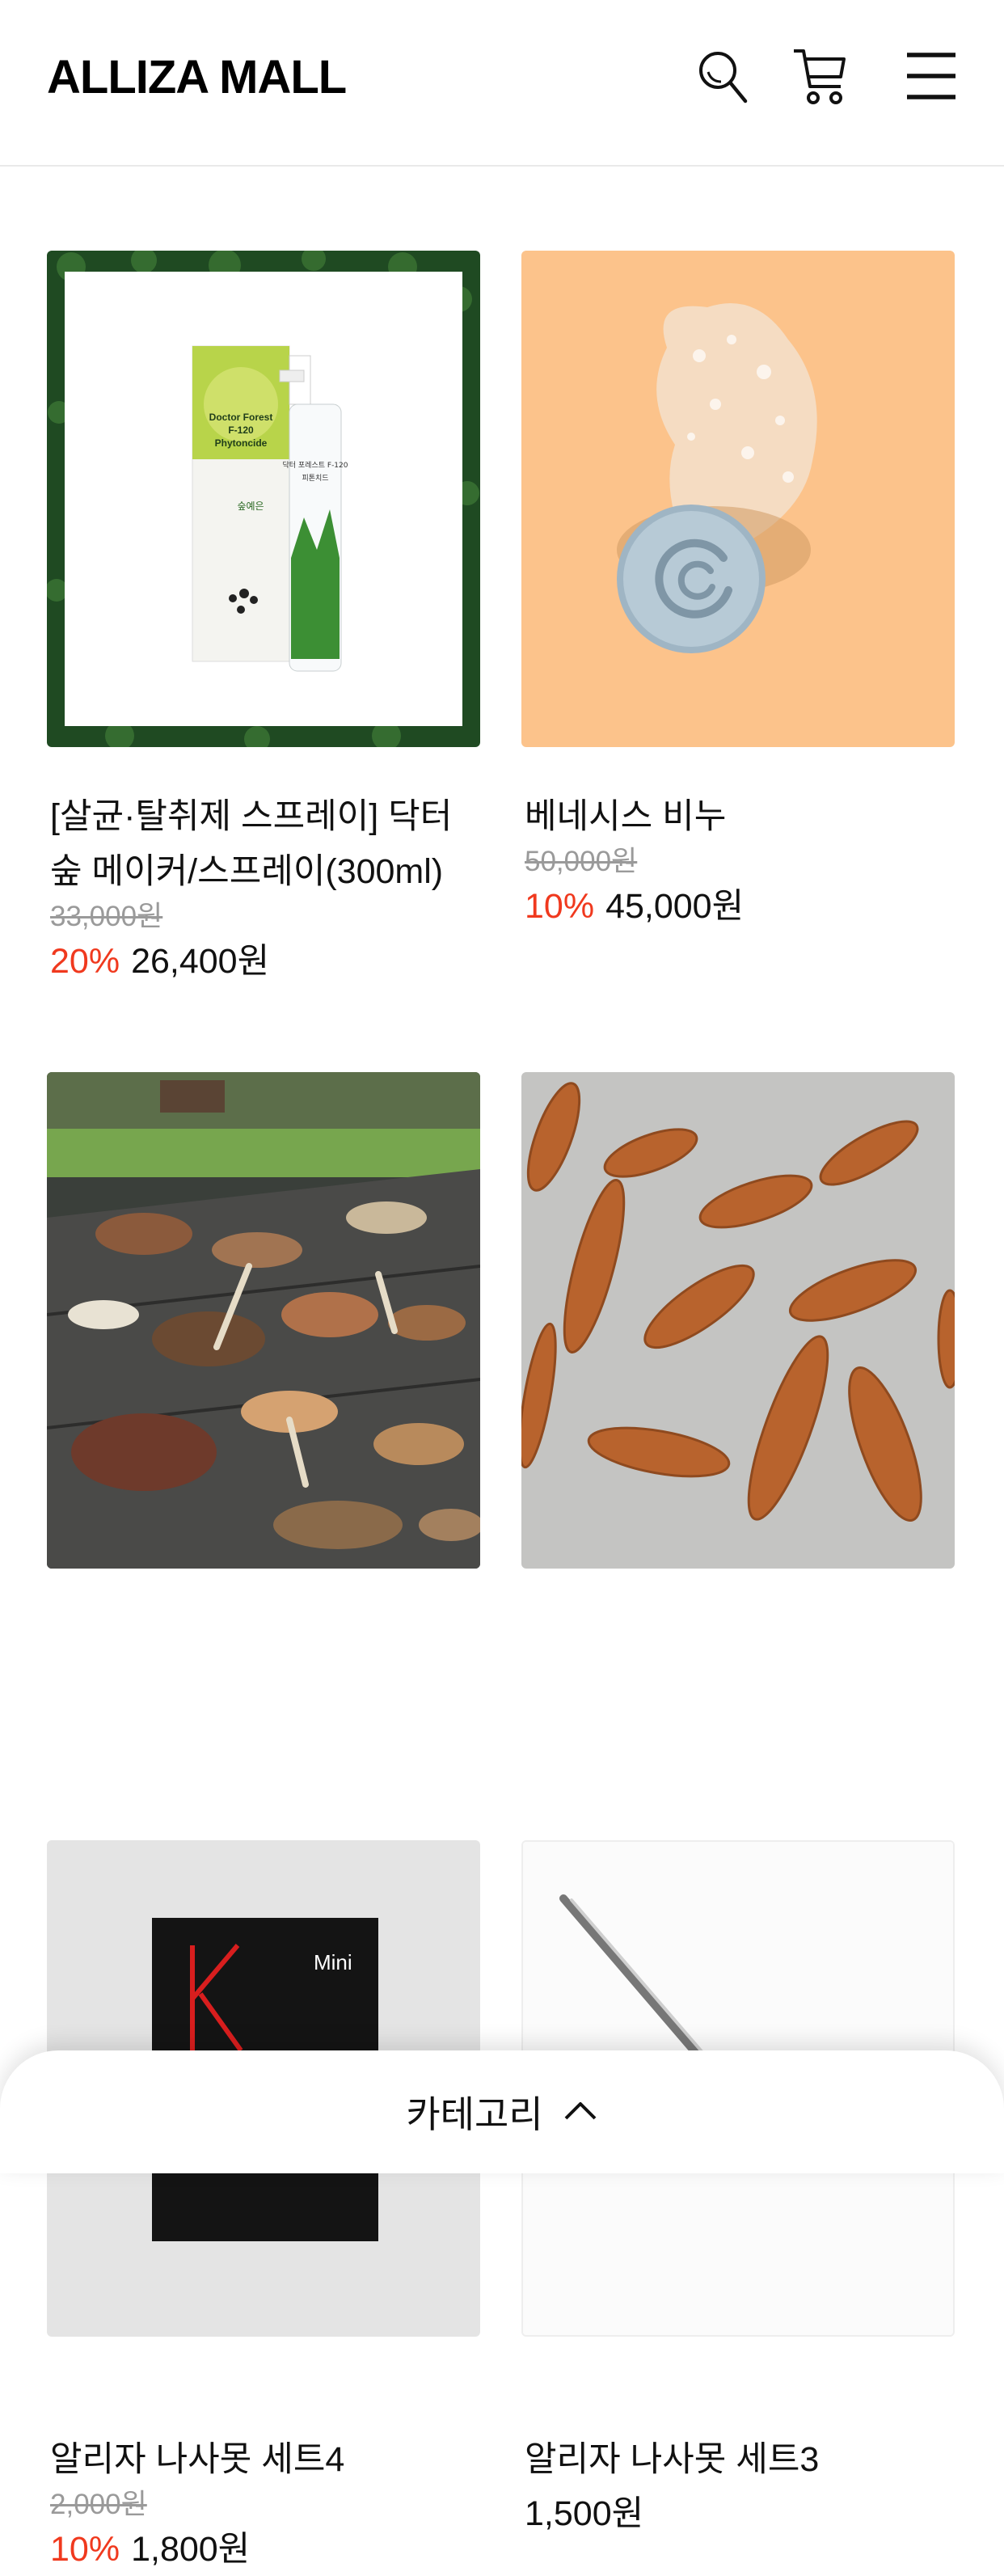 Image resolution: width=1004 pixels, height=2576 pixels. Describe the element at coordinates (581, 861) in the screenshot. I see `original-price: 50,000원` at that location.